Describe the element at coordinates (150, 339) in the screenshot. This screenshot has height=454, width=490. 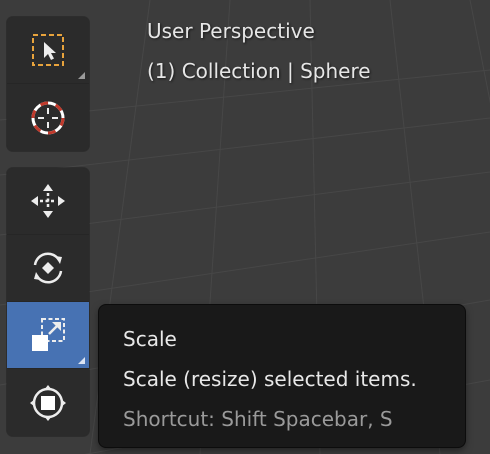
I see `tooltip-title: Scale` at that location.